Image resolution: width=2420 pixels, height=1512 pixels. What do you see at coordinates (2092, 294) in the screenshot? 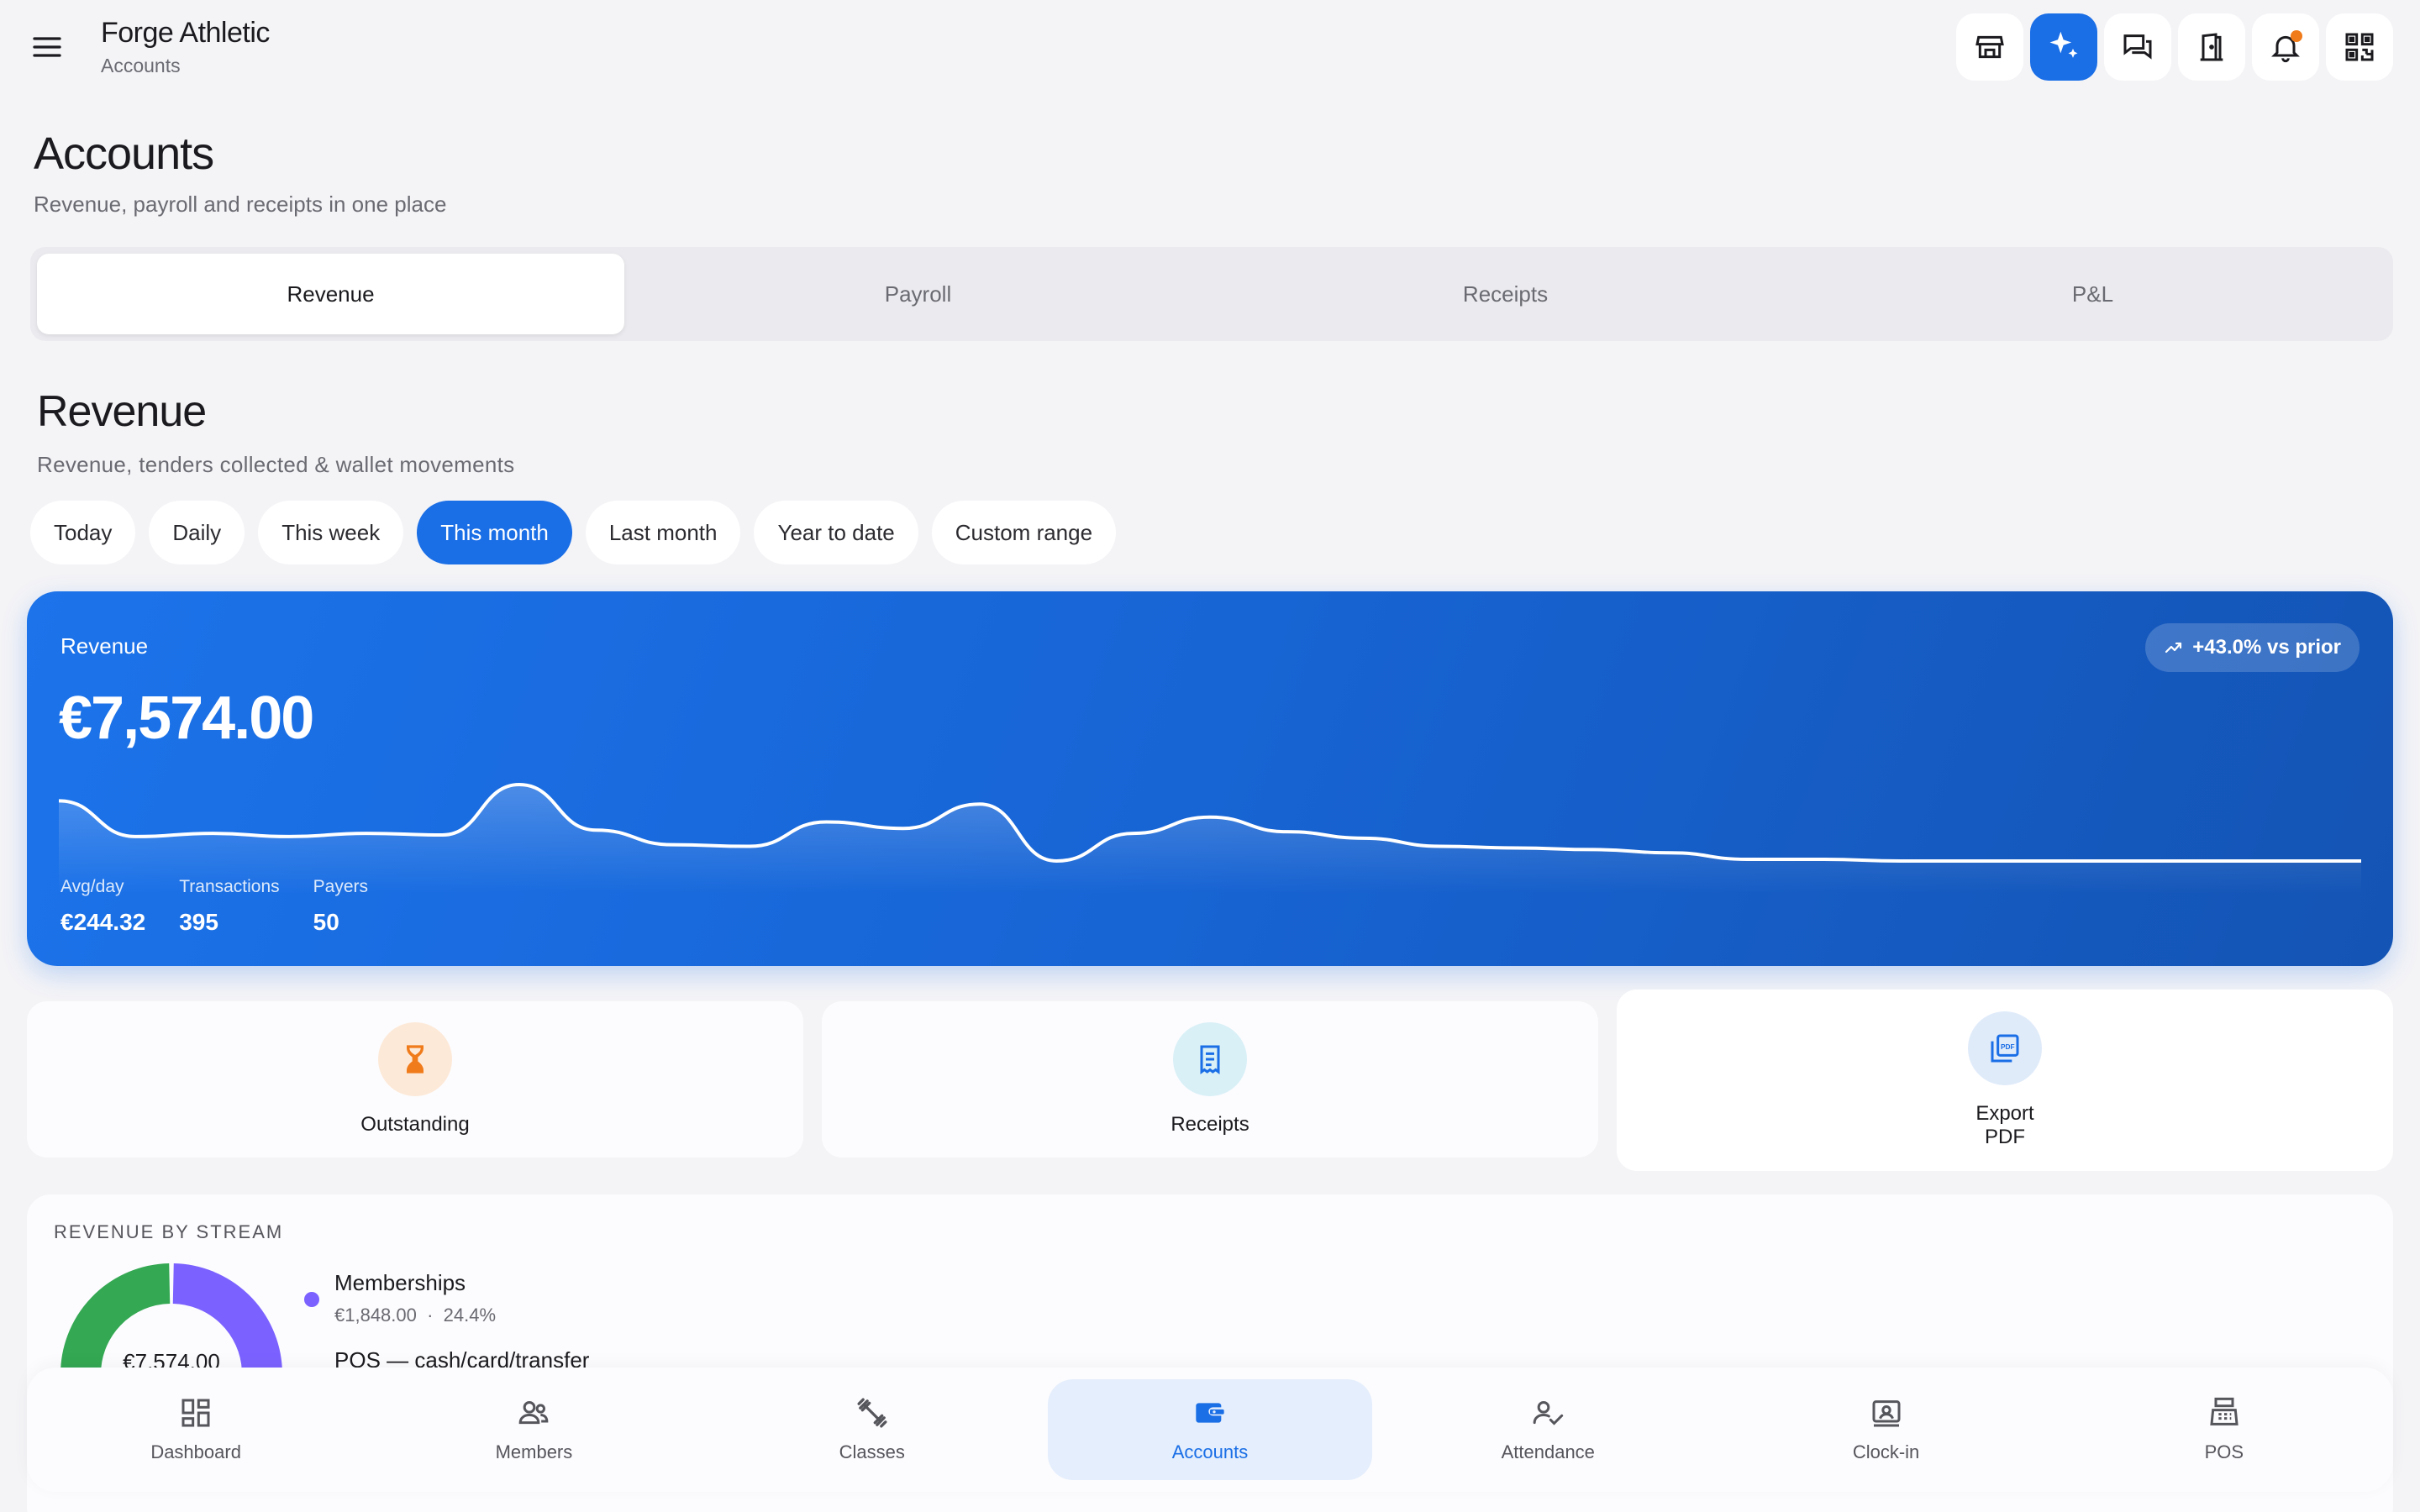
I see `tab-pnl: P&L` at bounding box center [2092, 294].